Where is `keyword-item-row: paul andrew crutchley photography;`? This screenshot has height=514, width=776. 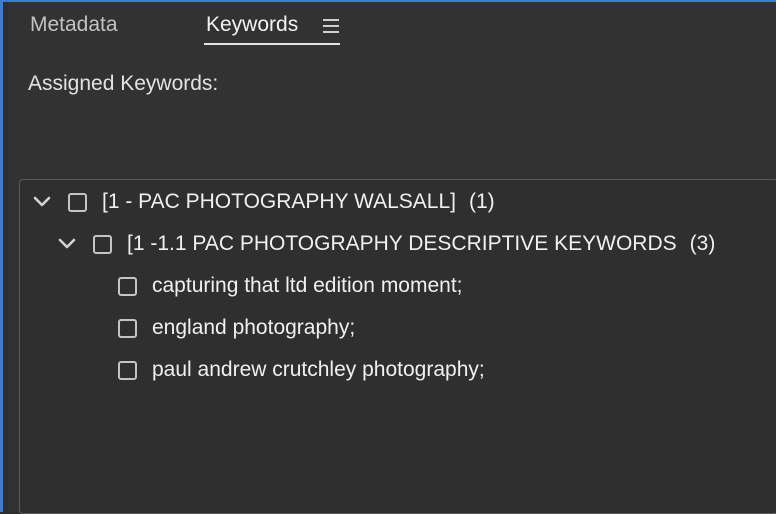 keyword-item-row: paul andrew crutchley photography; is located at coordinates (301, 370).